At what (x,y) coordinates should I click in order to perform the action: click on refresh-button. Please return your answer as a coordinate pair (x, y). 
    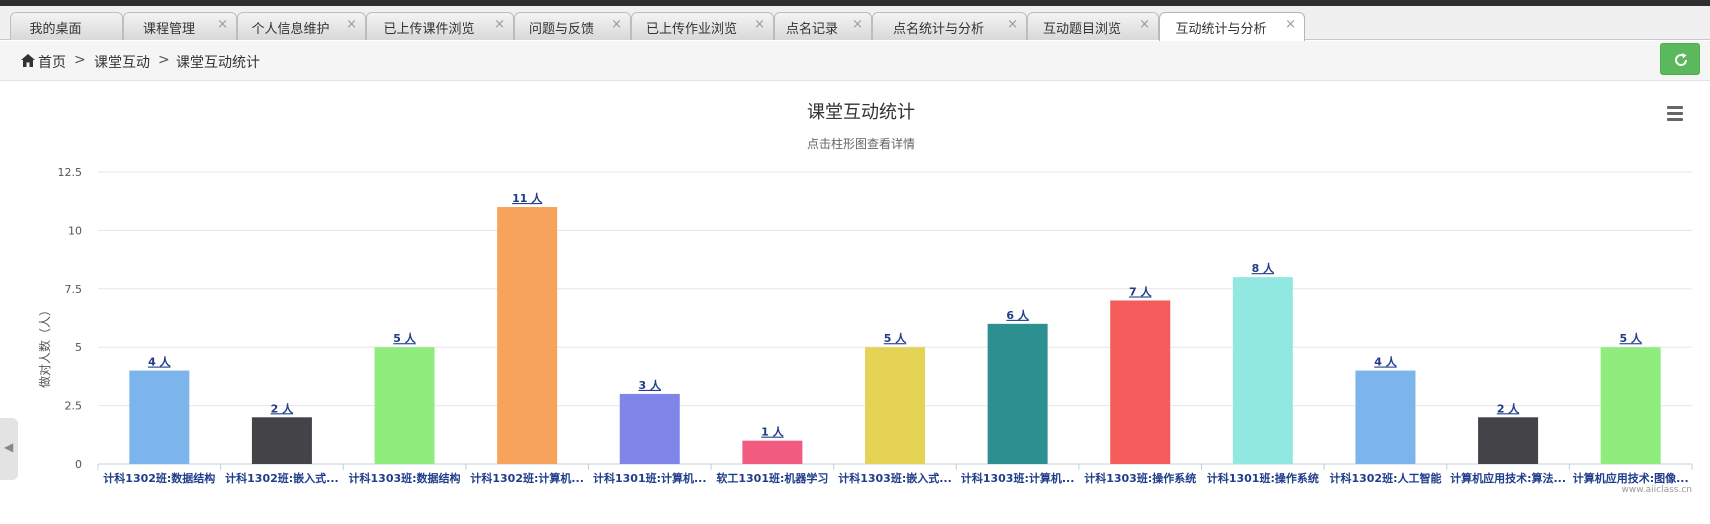
    Looking at the image, I should click on (1680, 59).